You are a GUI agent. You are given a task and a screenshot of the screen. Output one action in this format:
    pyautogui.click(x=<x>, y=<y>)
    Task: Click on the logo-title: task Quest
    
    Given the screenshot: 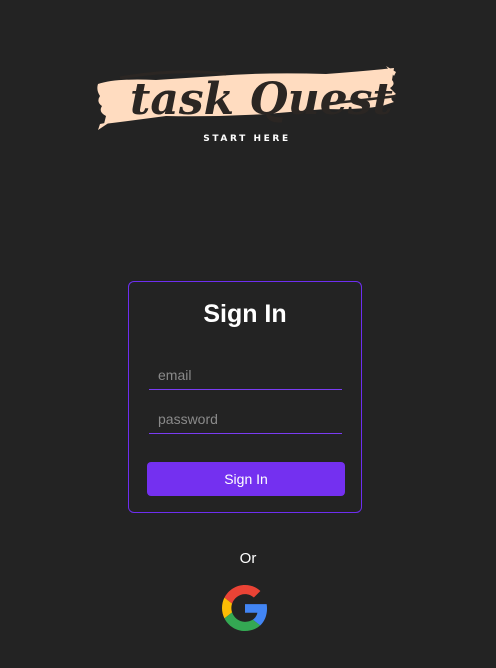 What is the action you would take?
    pyautogui.click(x=261, y=99)
    